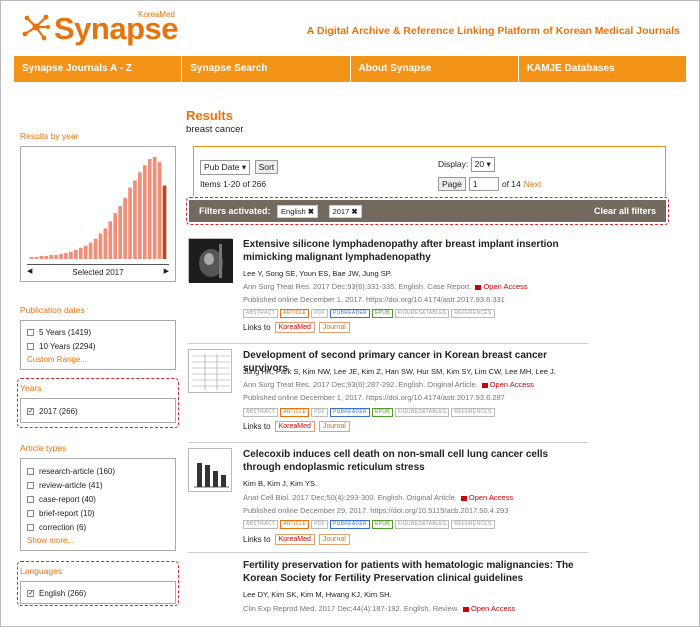 The image size is (700, 627). I want to click on display-select: 20 ▾, so click(482, 164).